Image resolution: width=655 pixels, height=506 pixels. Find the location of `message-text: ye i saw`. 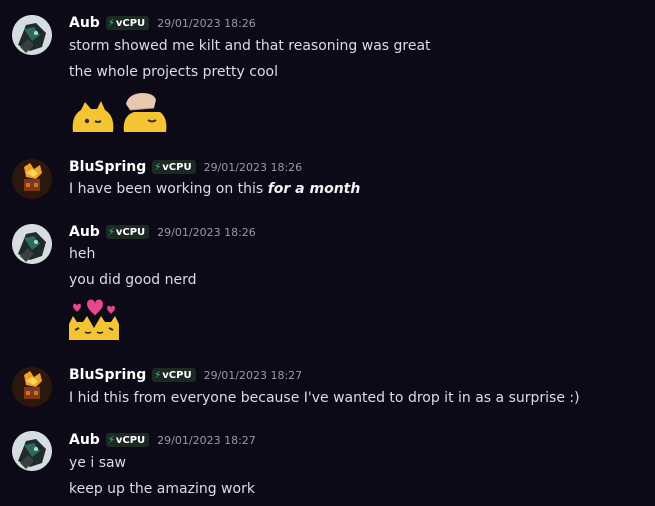

message-text: ye i saw is located at coordinates (98, 463).